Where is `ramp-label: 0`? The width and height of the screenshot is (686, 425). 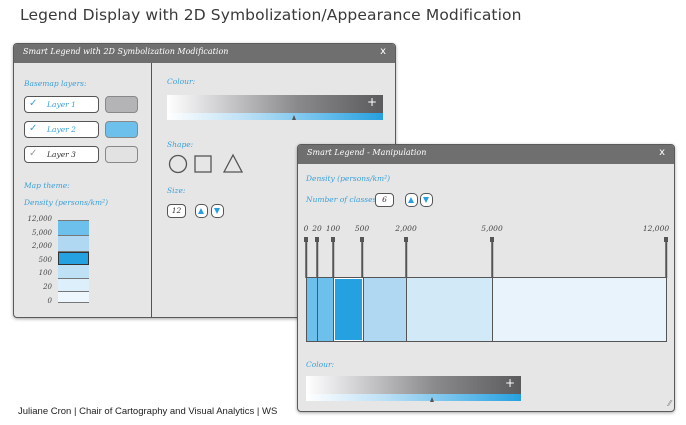 ramp-label: 0 is located at coordinates (49, 301).